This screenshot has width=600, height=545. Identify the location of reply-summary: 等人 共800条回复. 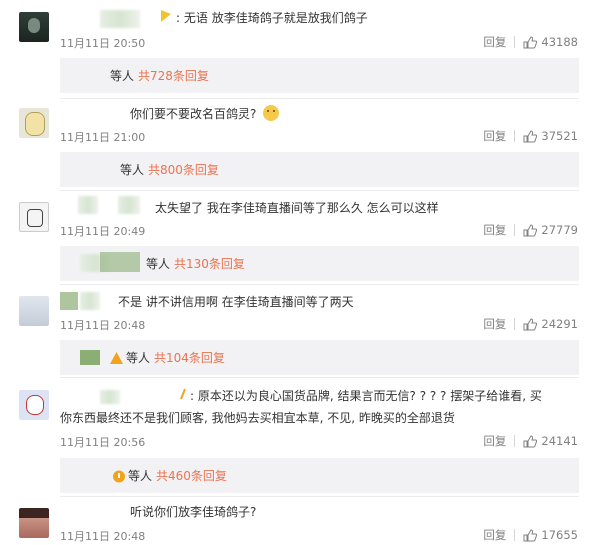
(319, 169).